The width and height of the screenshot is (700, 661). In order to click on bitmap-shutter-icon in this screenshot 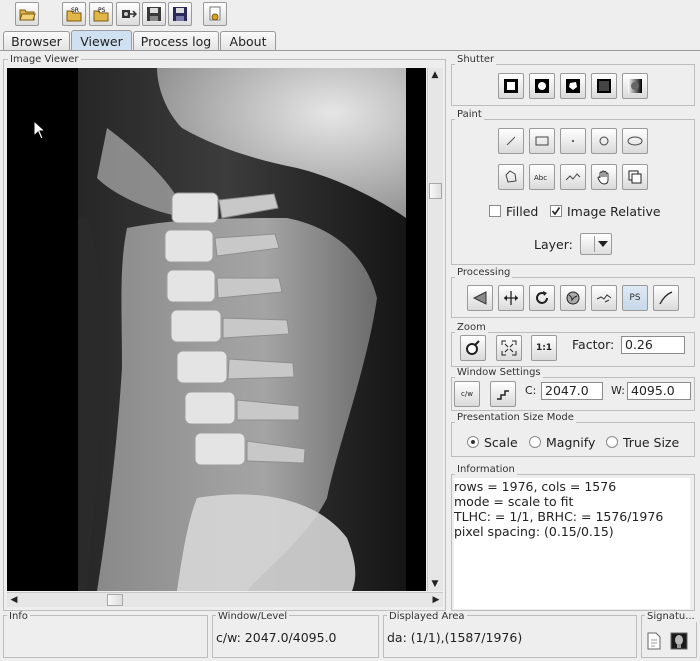, I will do `click(604, 86)`.